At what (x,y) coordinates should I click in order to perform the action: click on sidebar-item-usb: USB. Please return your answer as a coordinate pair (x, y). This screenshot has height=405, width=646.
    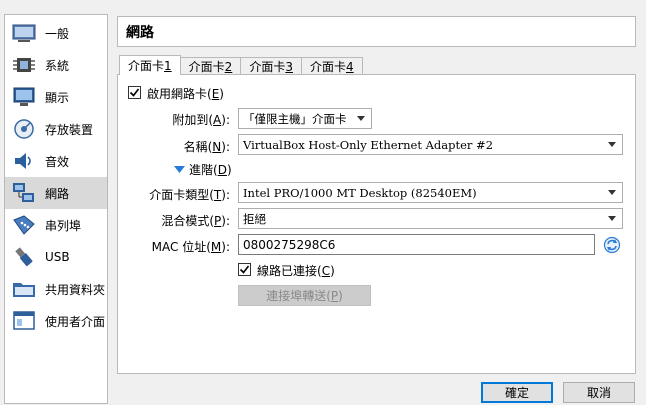
    Looking at the image, I should click on (56, 257).